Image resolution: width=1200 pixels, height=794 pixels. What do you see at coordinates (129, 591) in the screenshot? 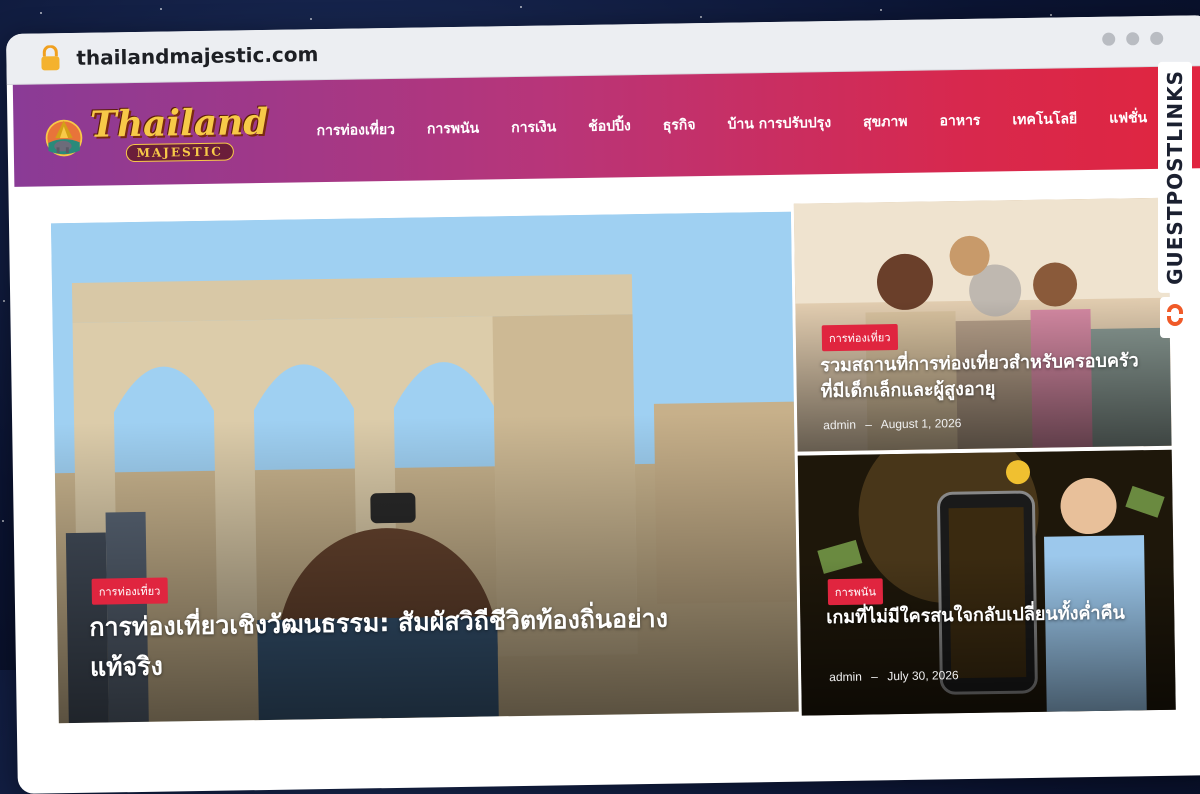
I see `hero-category-badge: การท่องเที่ยว` at bounding box center [129, 591].